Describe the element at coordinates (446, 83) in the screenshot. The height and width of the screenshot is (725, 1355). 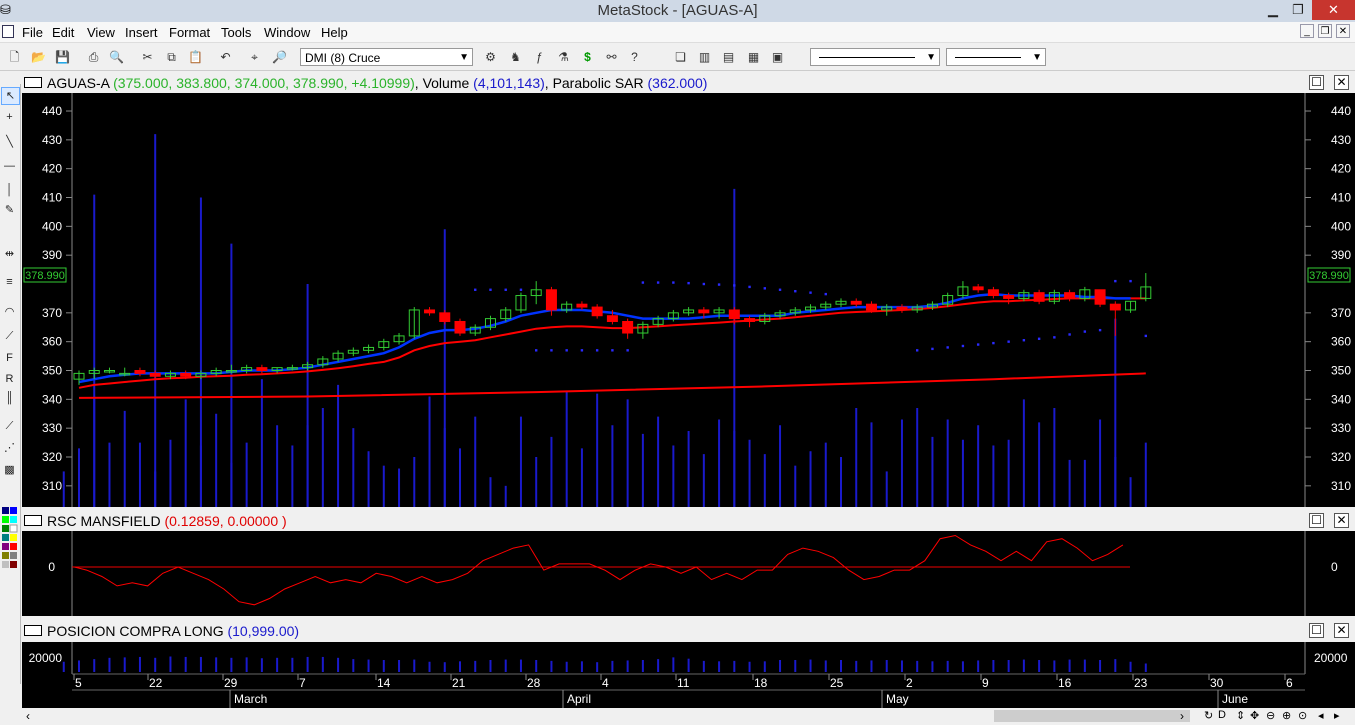
I see `volume-label: Volume` at that location.